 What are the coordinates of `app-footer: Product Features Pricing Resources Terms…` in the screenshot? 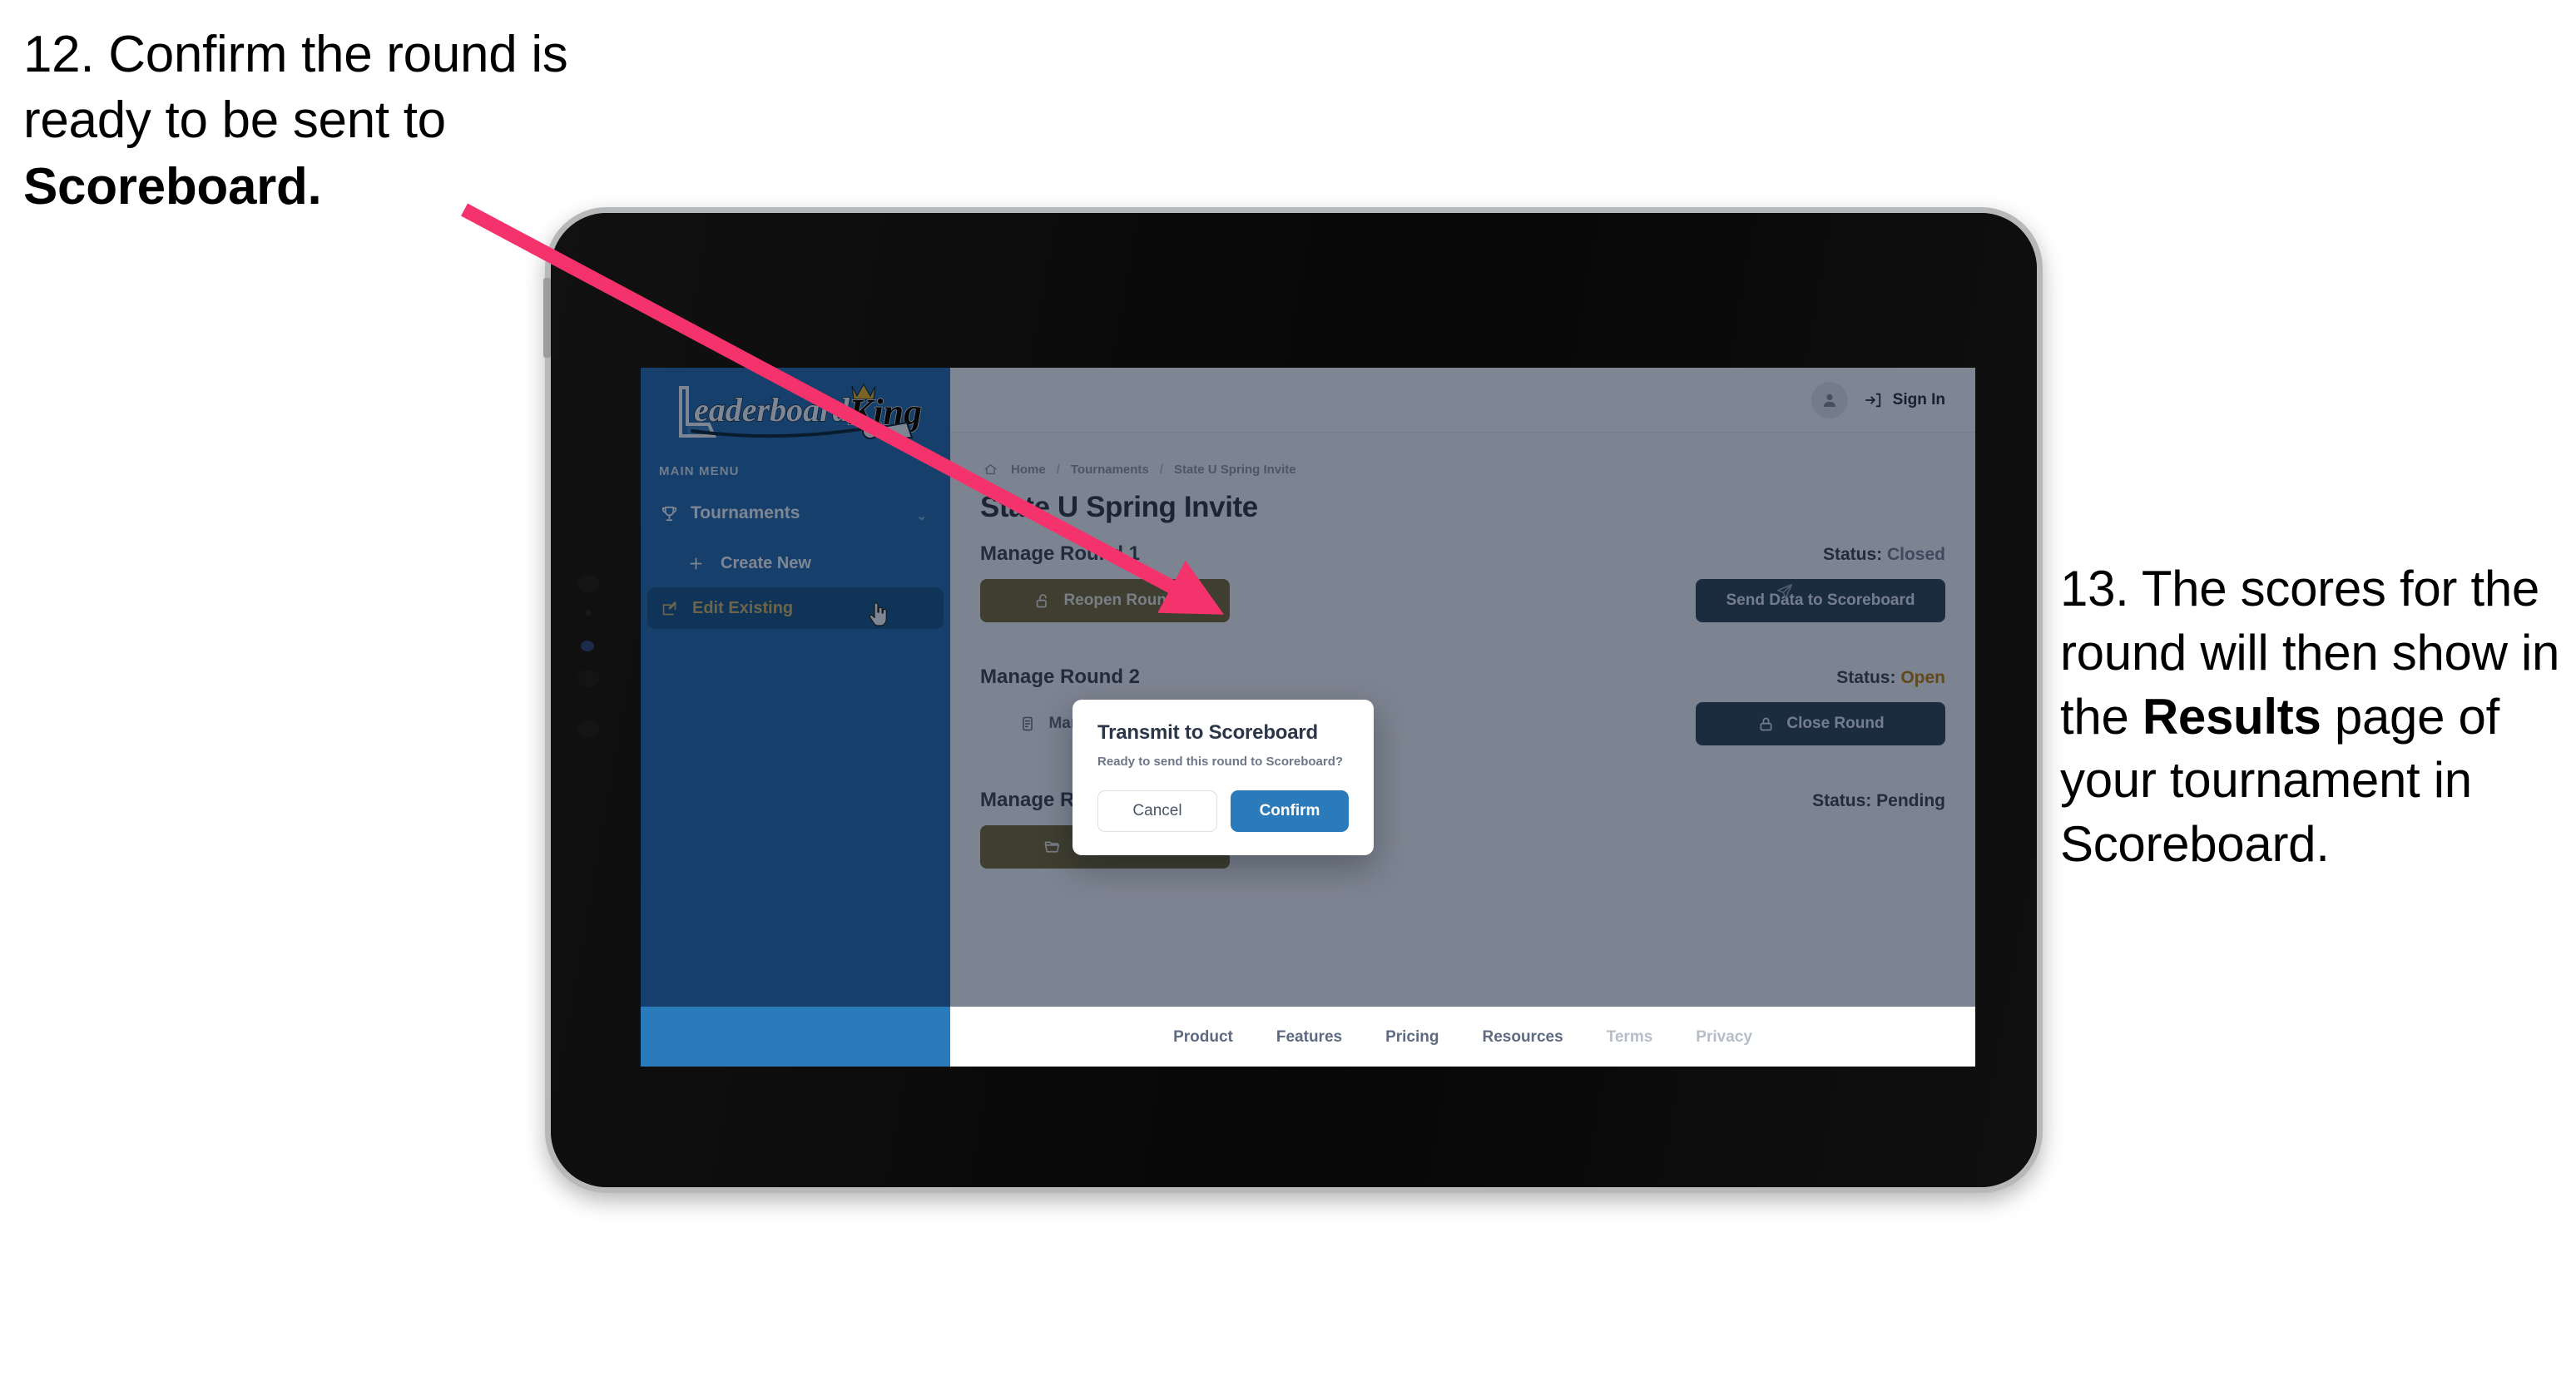 It's located at (1463, 1037).